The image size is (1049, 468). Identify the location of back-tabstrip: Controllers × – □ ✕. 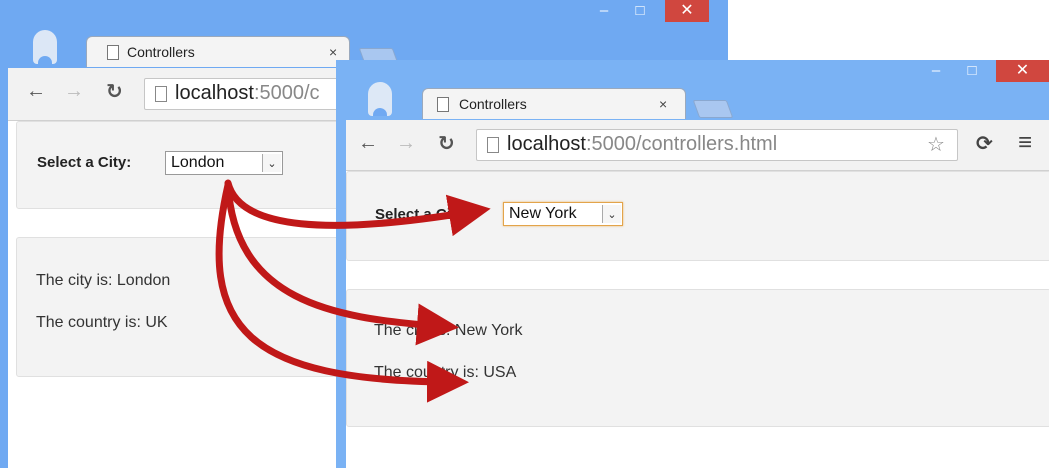
(364, 34).